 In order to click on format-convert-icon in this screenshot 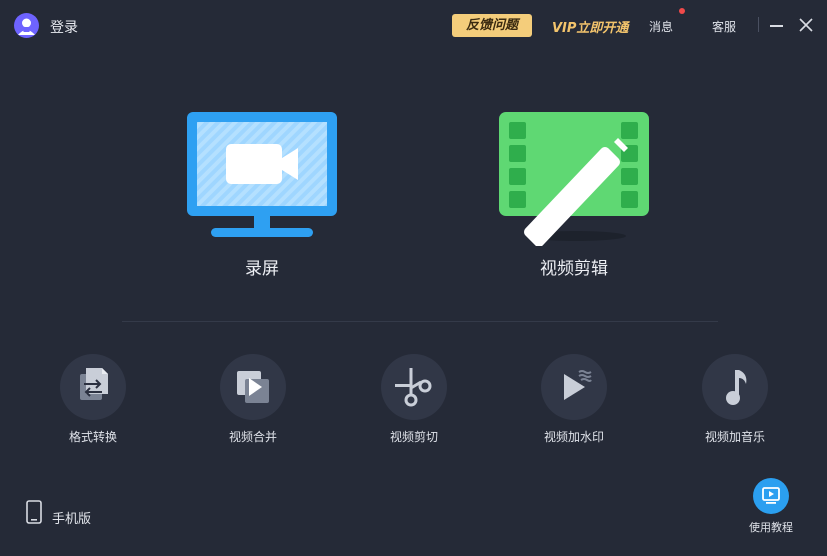, I will do `click(93, 387)`.